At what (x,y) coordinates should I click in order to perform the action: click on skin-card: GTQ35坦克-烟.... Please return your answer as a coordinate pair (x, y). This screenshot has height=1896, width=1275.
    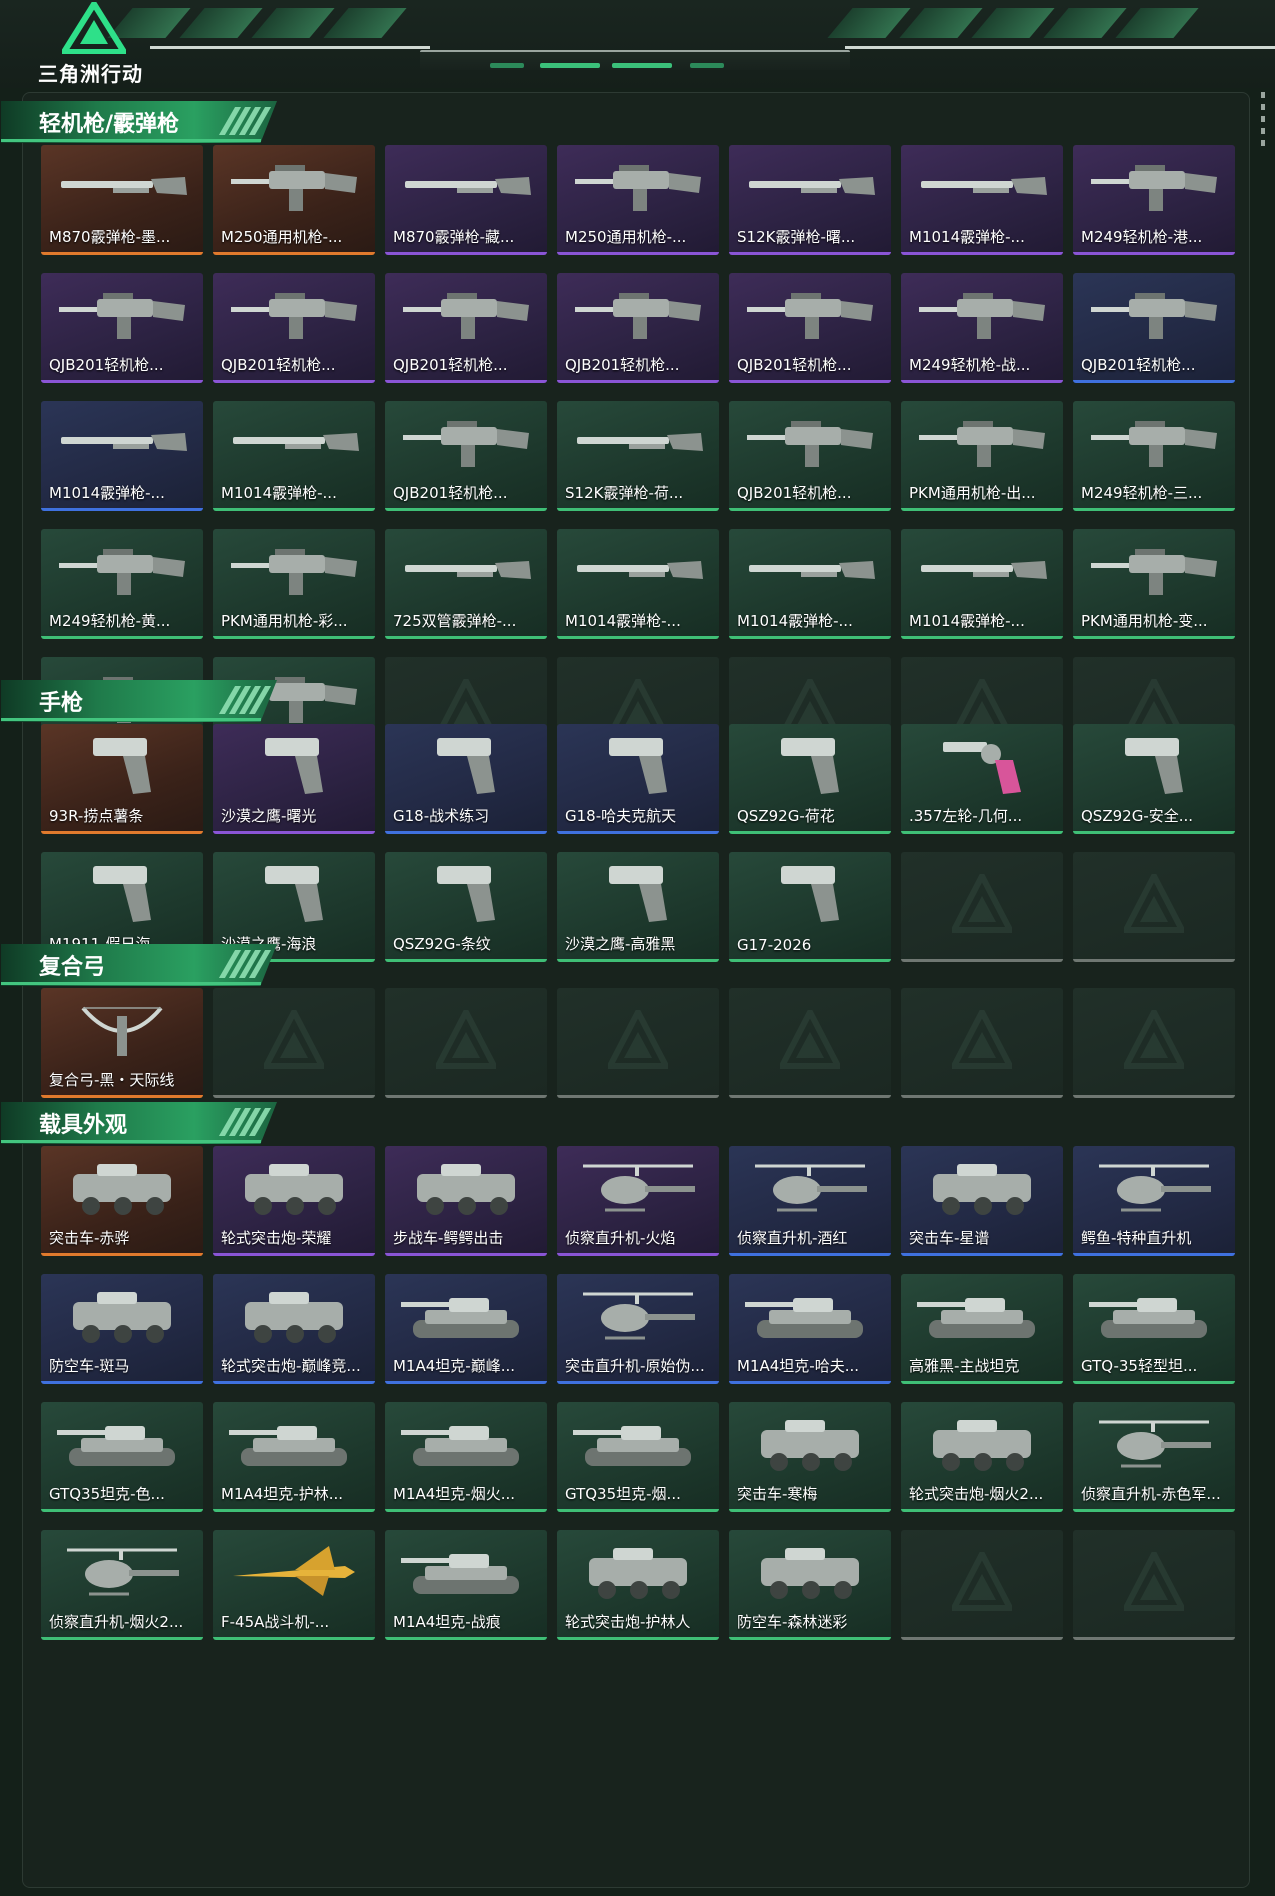
    Looking at the image, I should click on (638, 1457).